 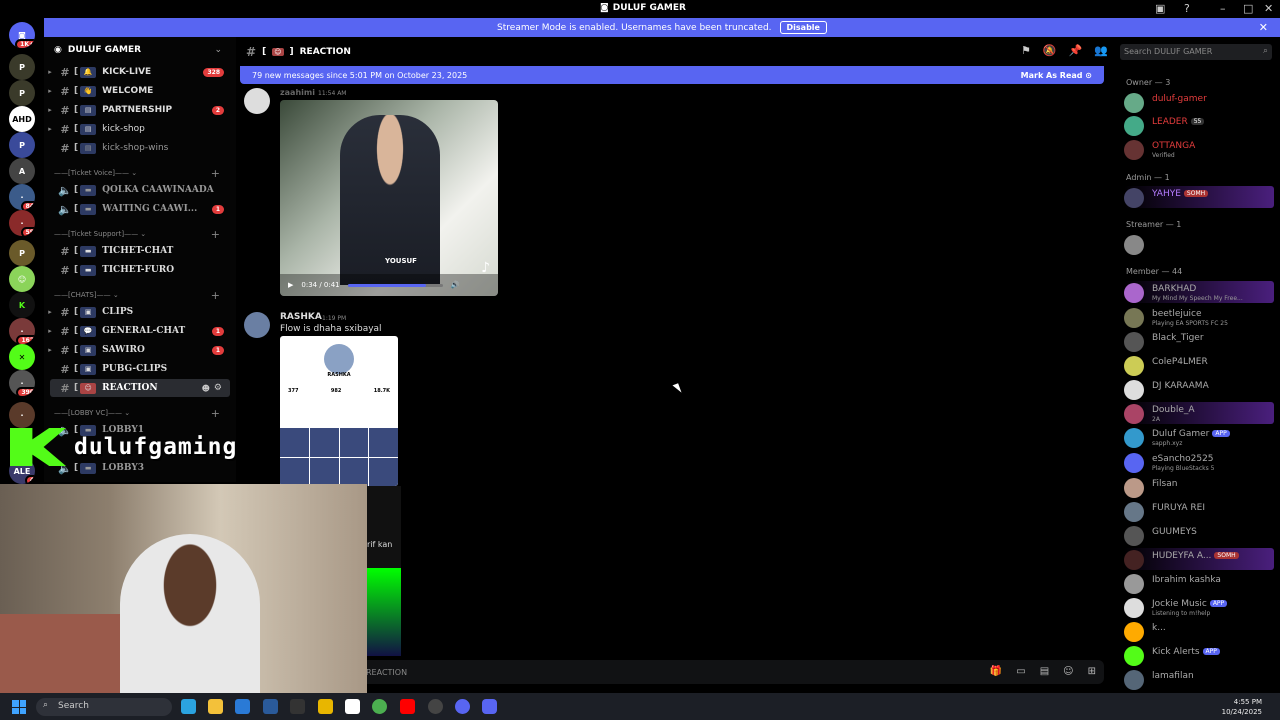 What do you see at coordinates (407, 706) in the screenshot?
I see `youtube-icon` at bounding box center [407, 706].